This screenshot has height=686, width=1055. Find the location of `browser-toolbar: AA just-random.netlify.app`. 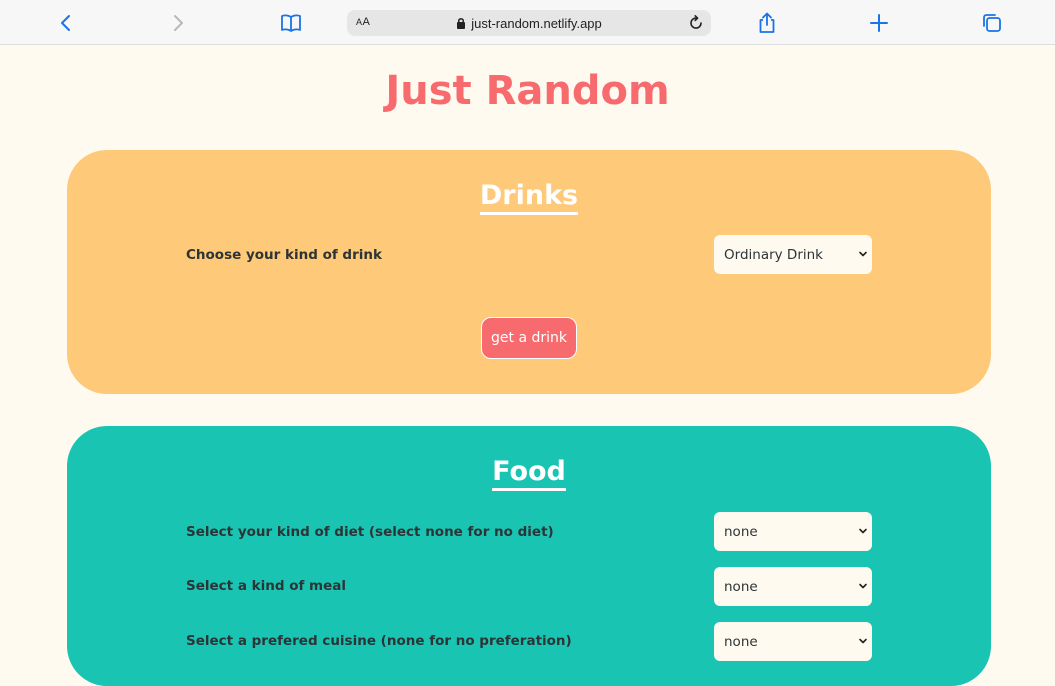

browser-toolbar: AA just-random.netlify.app is located at coordinates (527, 22).